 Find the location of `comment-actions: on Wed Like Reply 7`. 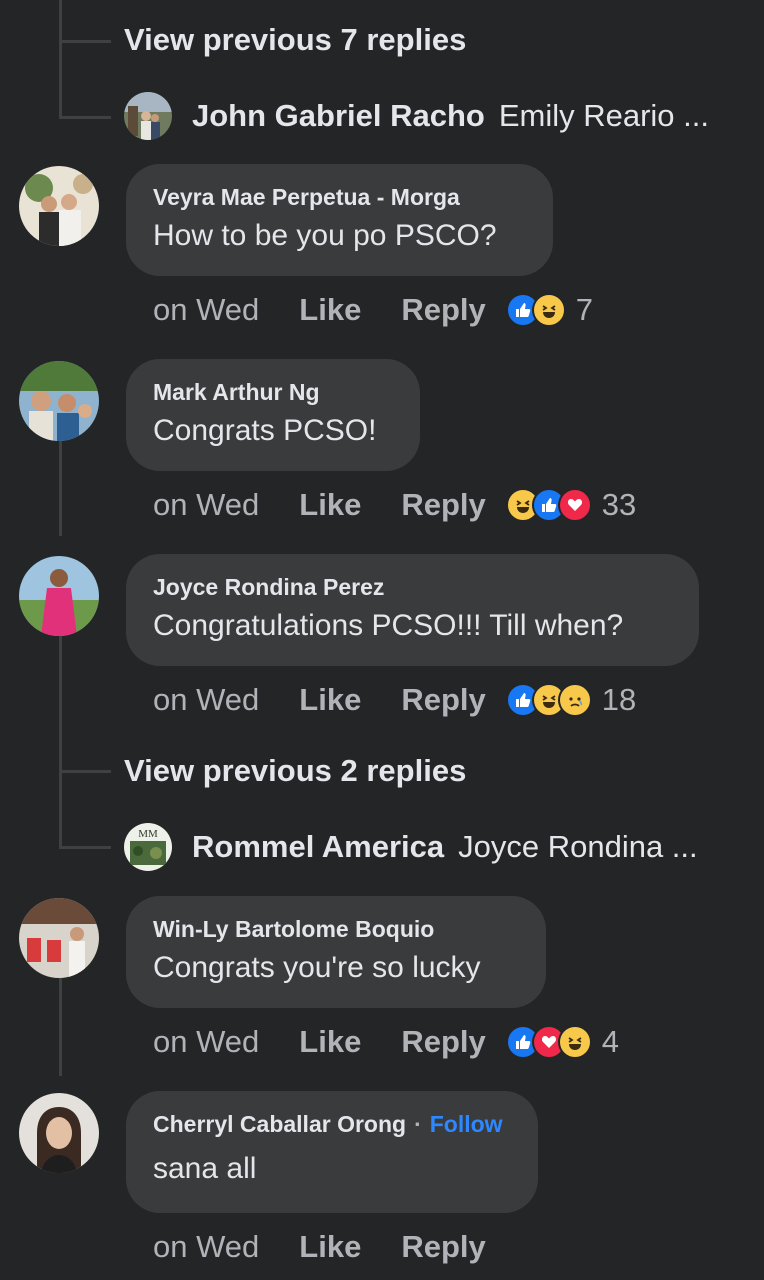

comment-actions: on Wed Like Reply 7 is located at coordinates (373, 310).